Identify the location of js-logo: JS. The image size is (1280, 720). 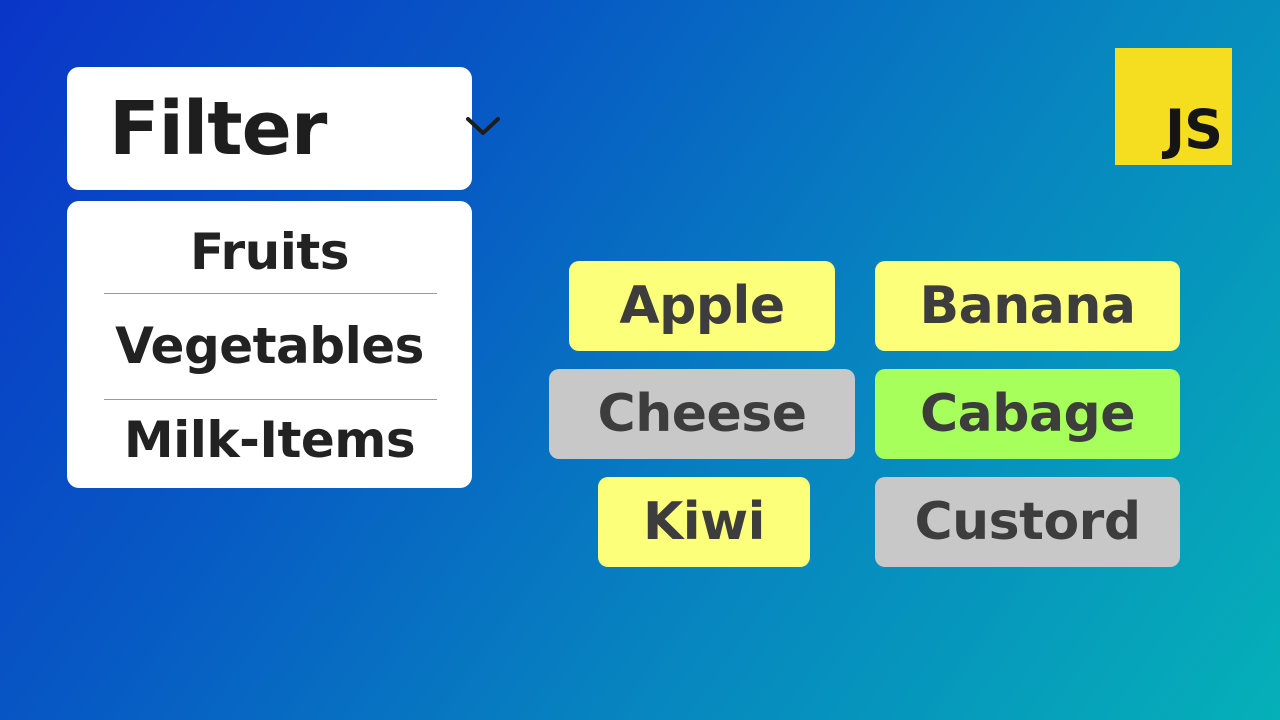
(1173, 106).